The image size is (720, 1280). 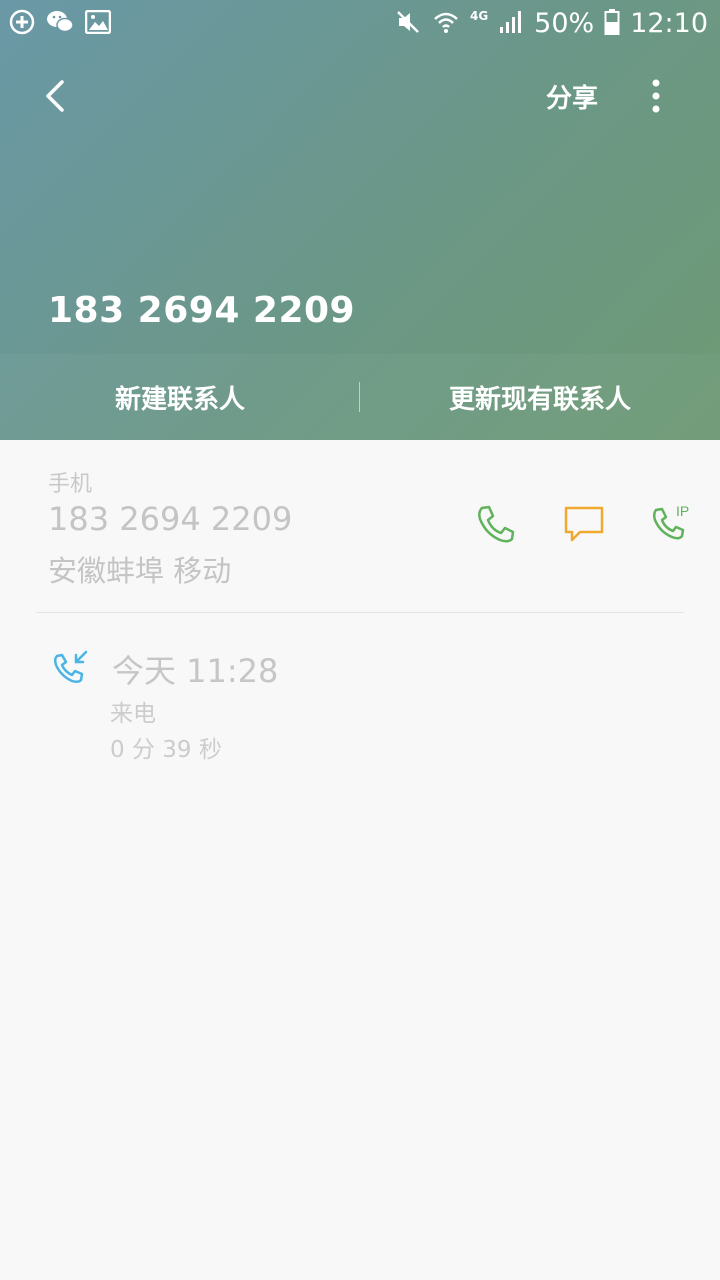 I want to click on ip-call-button: IP, so click(x=672, y=524).